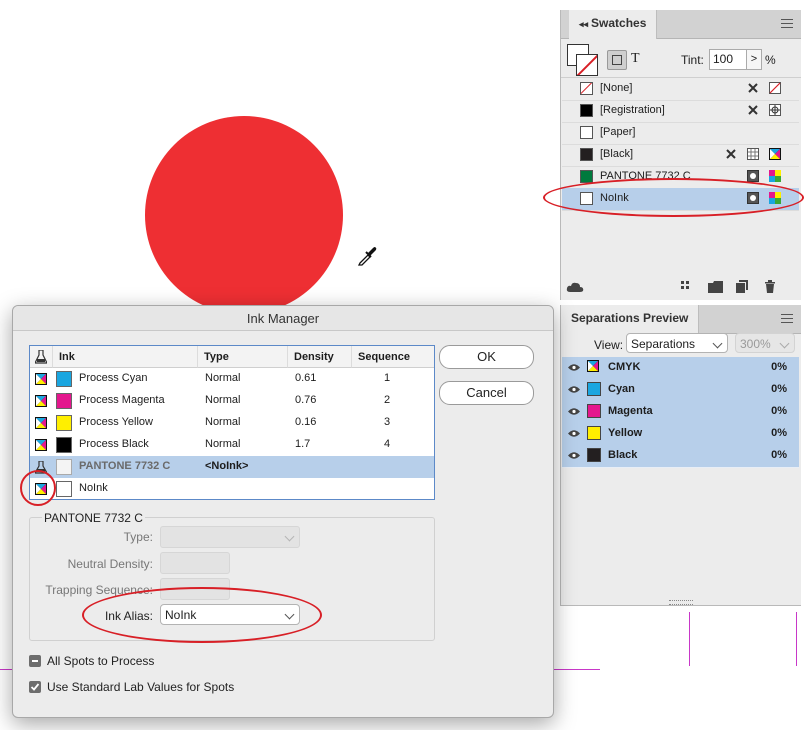 The width and height of the screenshot is (809, 730). What do you see at coordinates (770, 60) in the screenshot?
I see `tint-unit: %` at bounding box center [770, 60].